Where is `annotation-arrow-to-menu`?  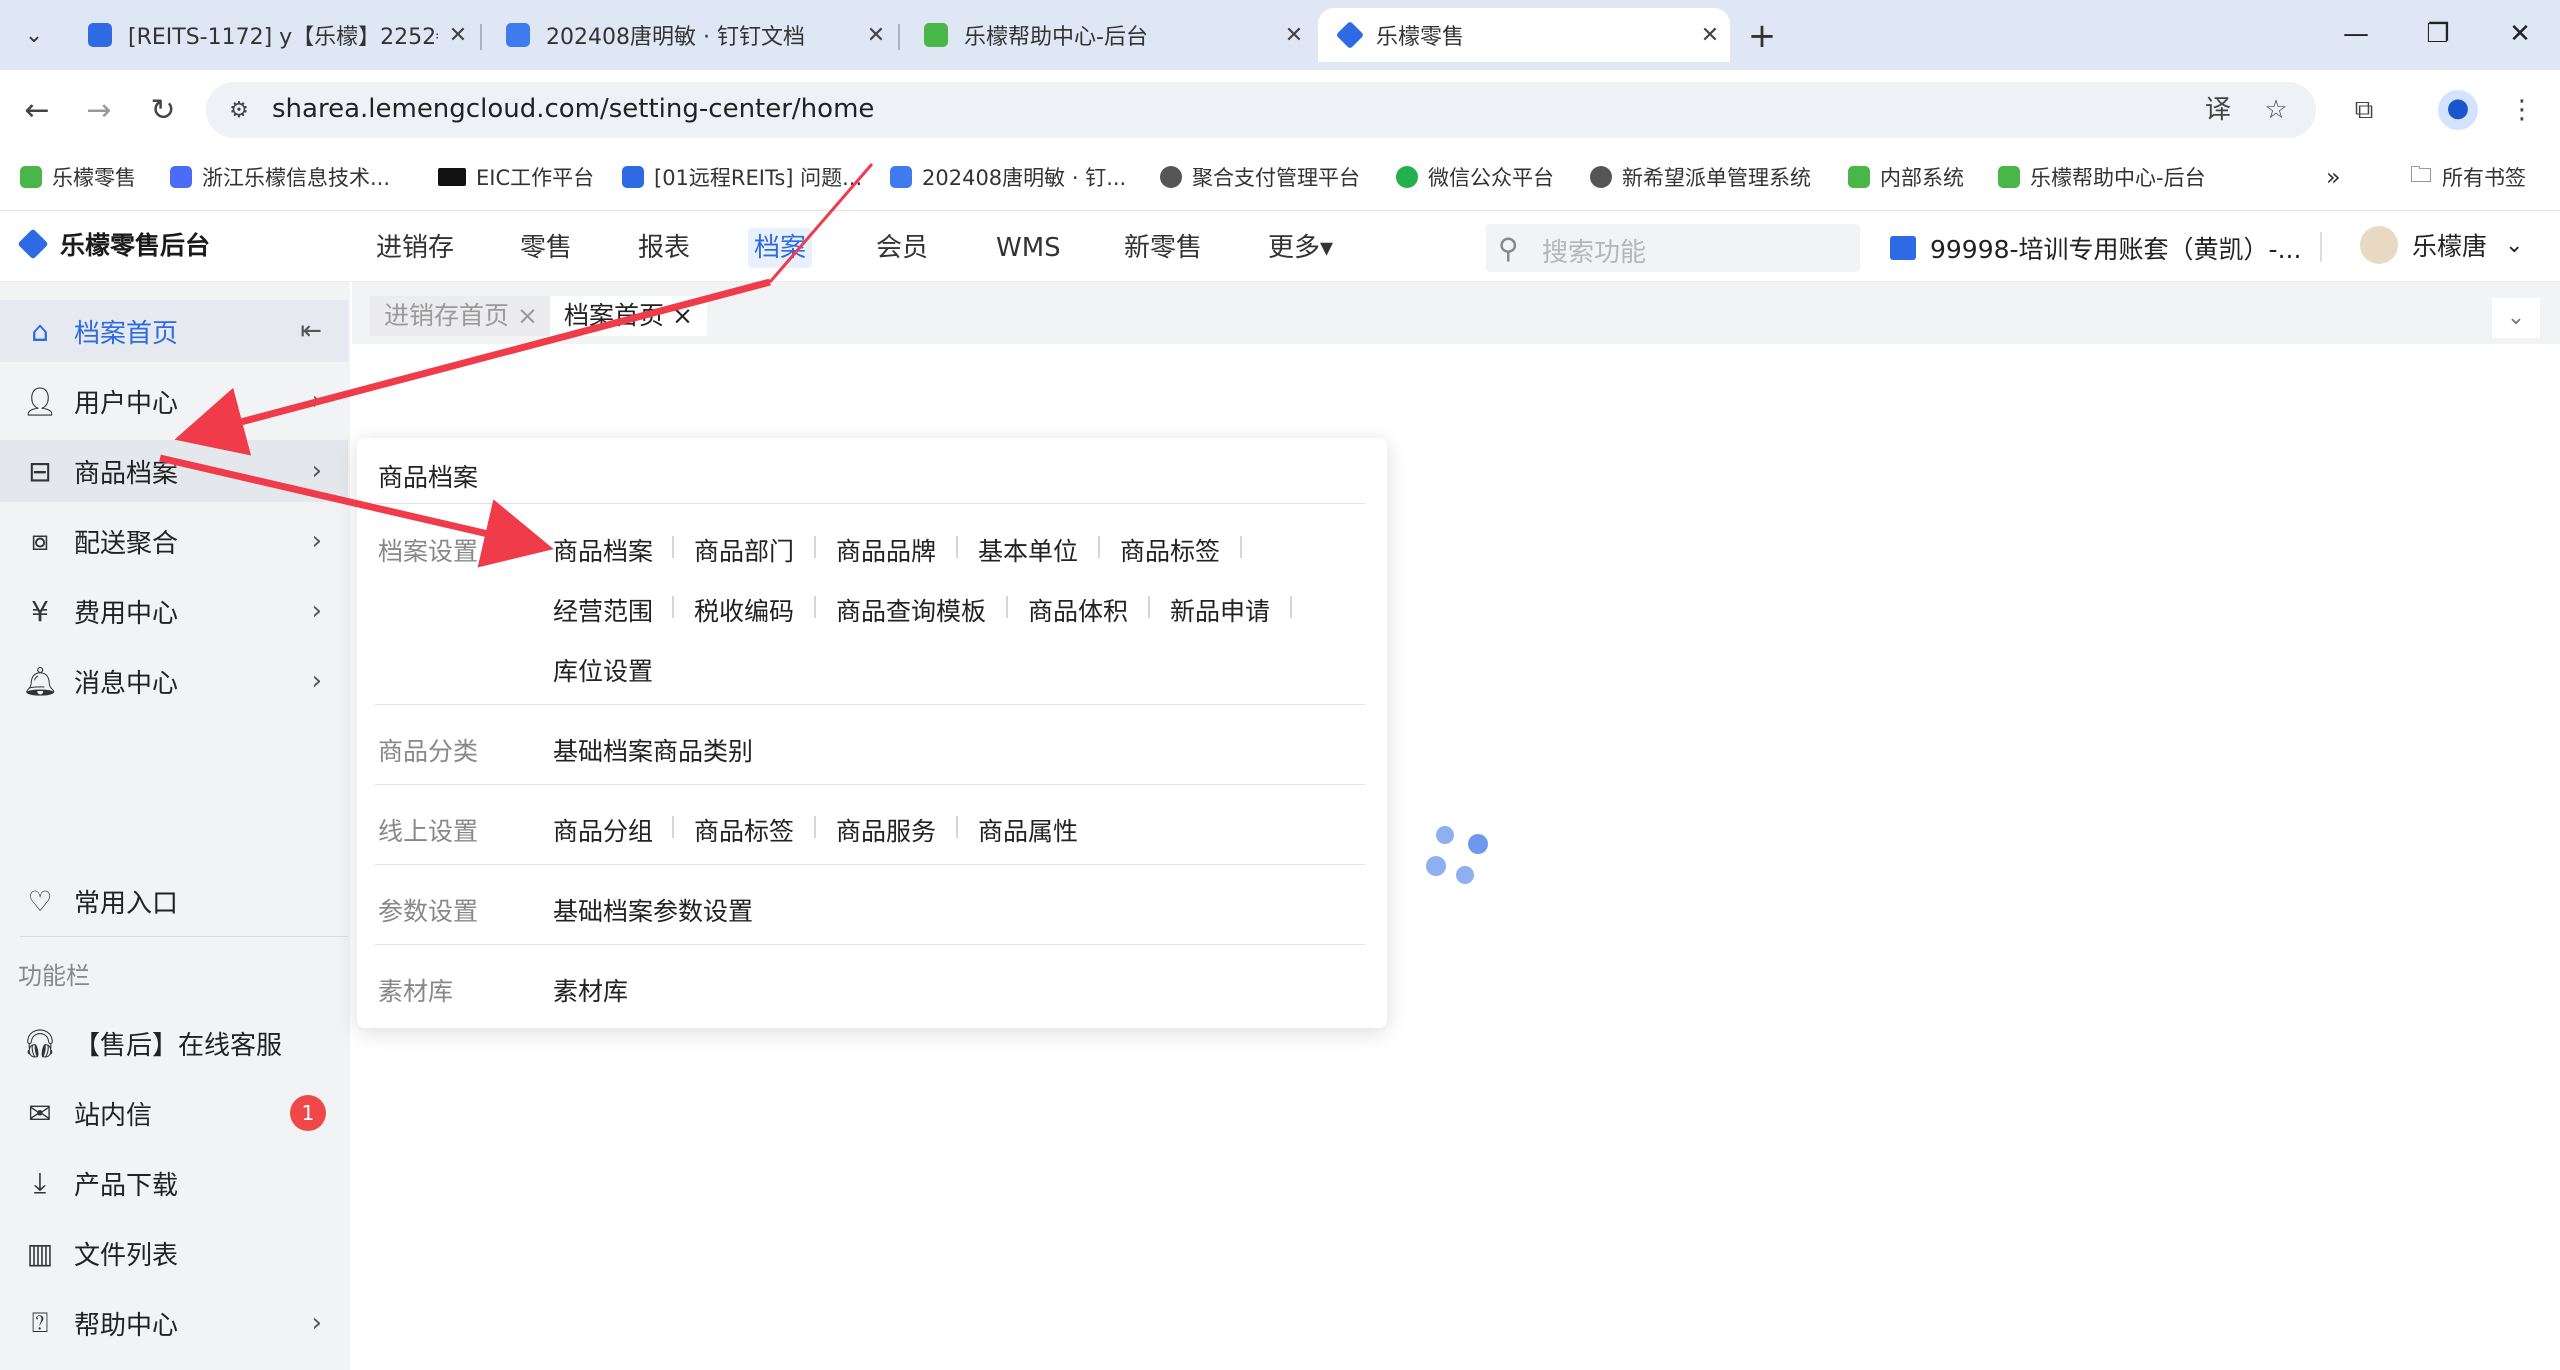
annotation-arrow-to-menu is located at coordinates (356, 511).